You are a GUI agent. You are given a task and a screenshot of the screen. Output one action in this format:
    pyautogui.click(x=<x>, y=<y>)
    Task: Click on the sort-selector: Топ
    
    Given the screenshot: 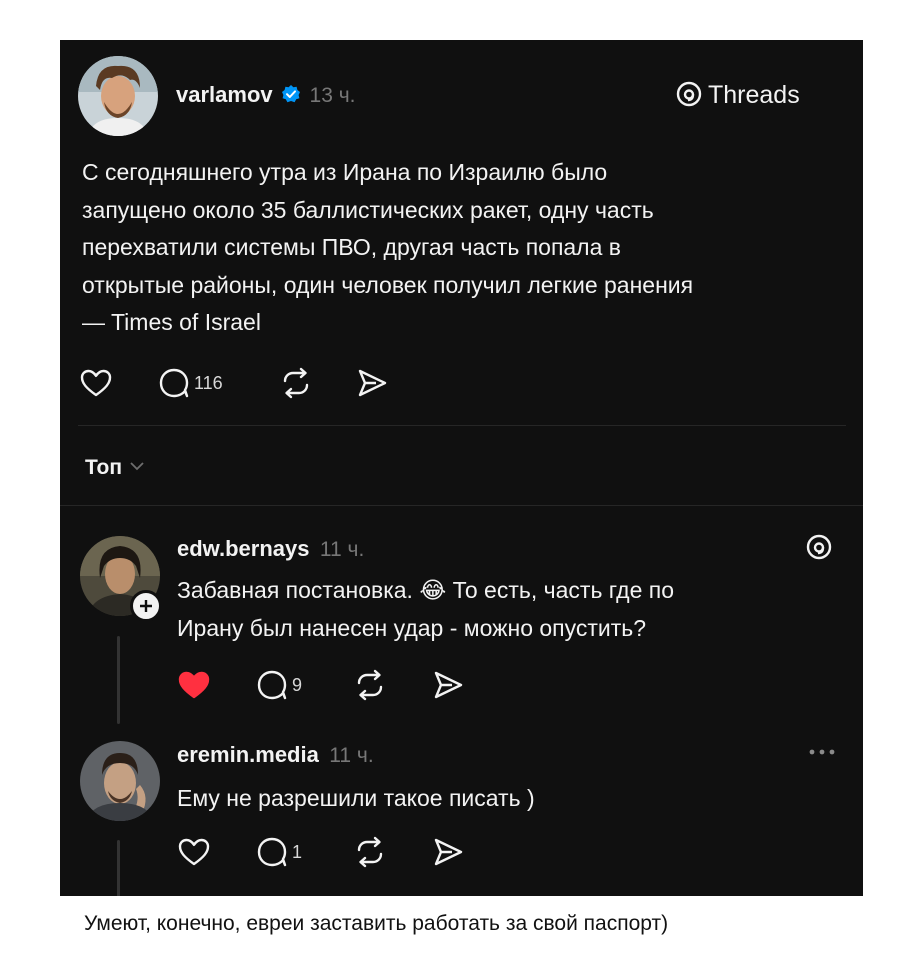 What is the action you would take?
    pyautogui.click(x=115, y=468)
    